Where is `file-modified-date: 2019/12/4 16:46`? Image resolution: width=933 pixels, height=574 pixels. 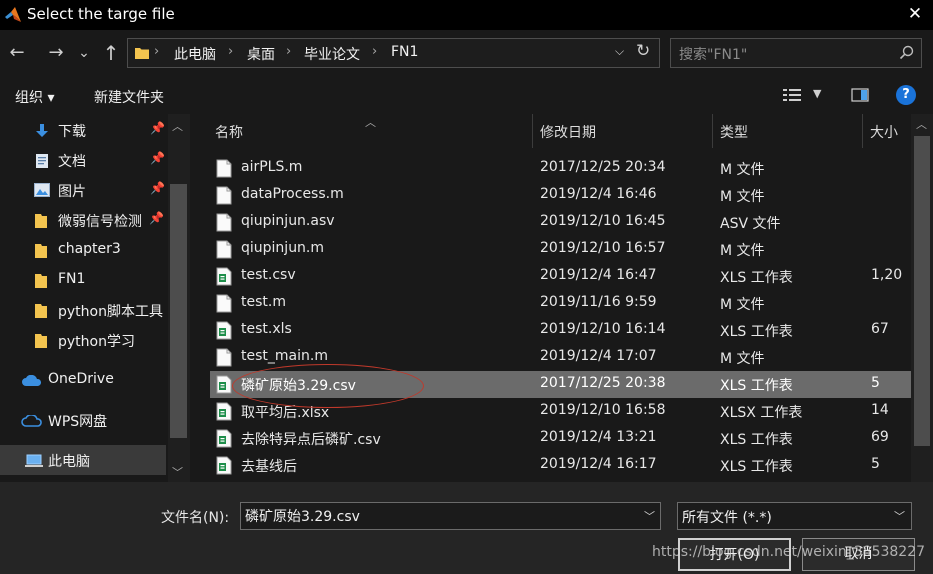
file-modified-date: 2019/12/4 16:46 is located at coordinates (598, 194).